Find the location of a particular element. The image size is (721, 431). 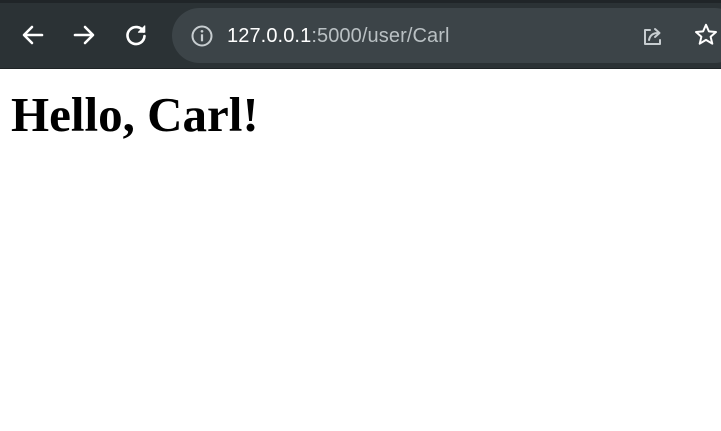

url-host: 127.0.0.1 is located at coordinates (269, 36).